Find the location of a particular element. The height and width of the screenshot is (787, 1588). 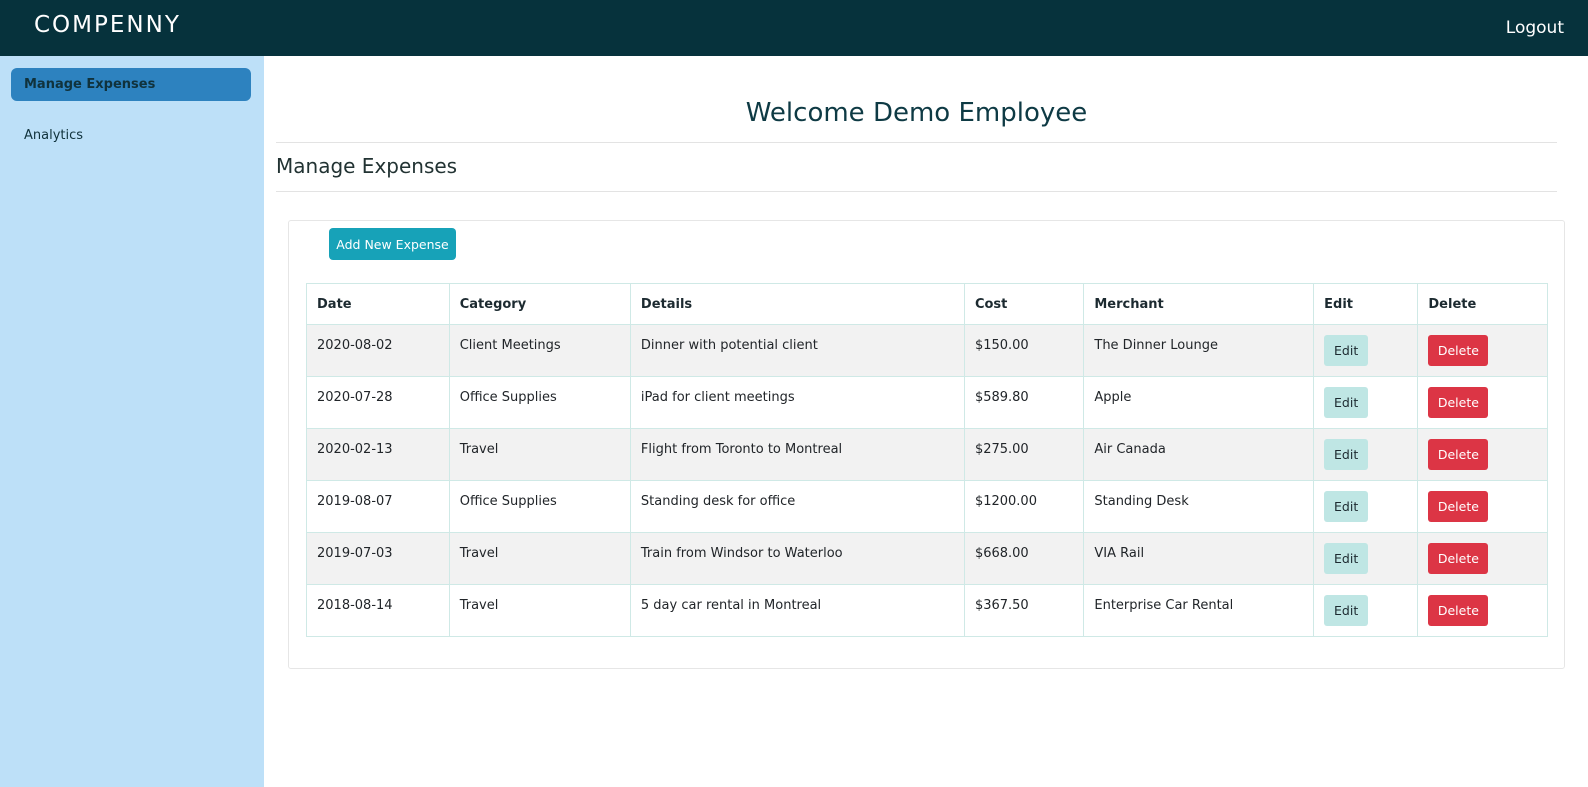

column-header-delete: Delete is located at coordinates (1482, 304).